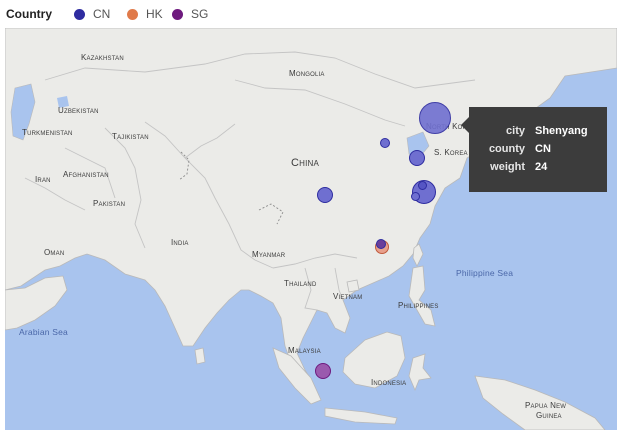  Describe the element at coordinates (541, 167) in the screenshot. I see `tooltip-value: 24` at that location.